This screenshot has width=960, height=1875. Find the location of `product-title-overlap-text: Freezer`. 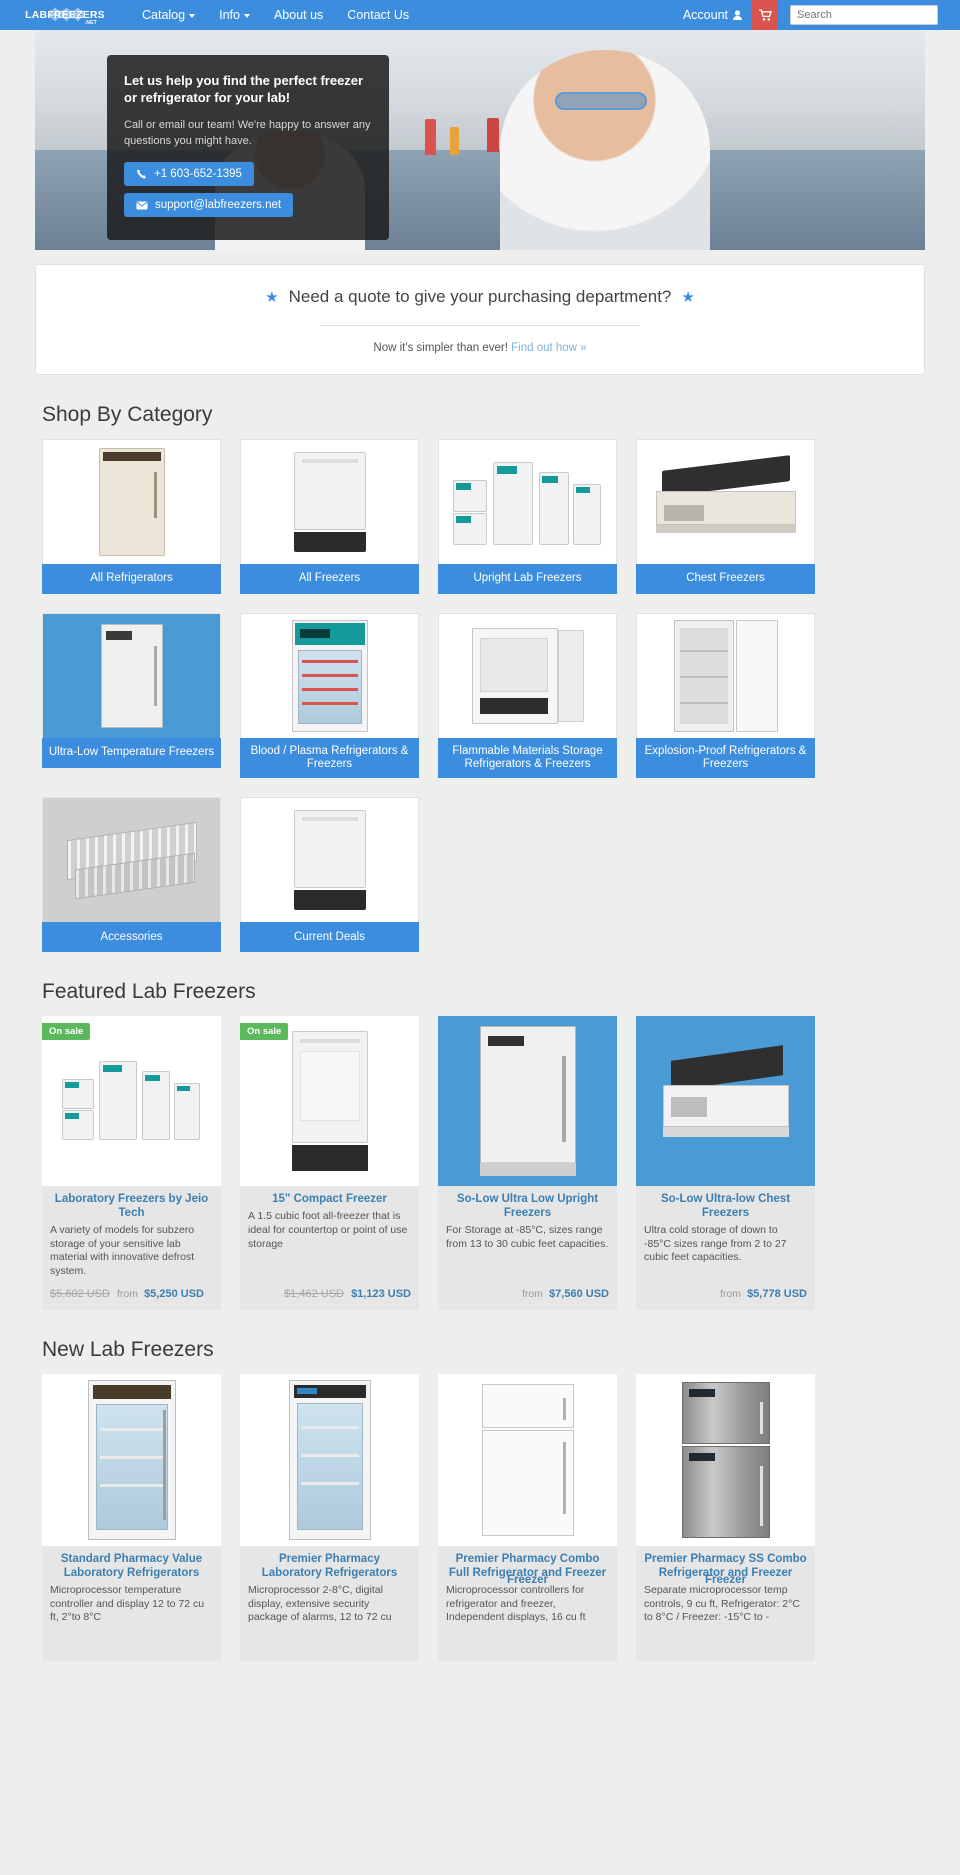

product-title-overlap-text: Freezer is located at coordinates (527, 1580).